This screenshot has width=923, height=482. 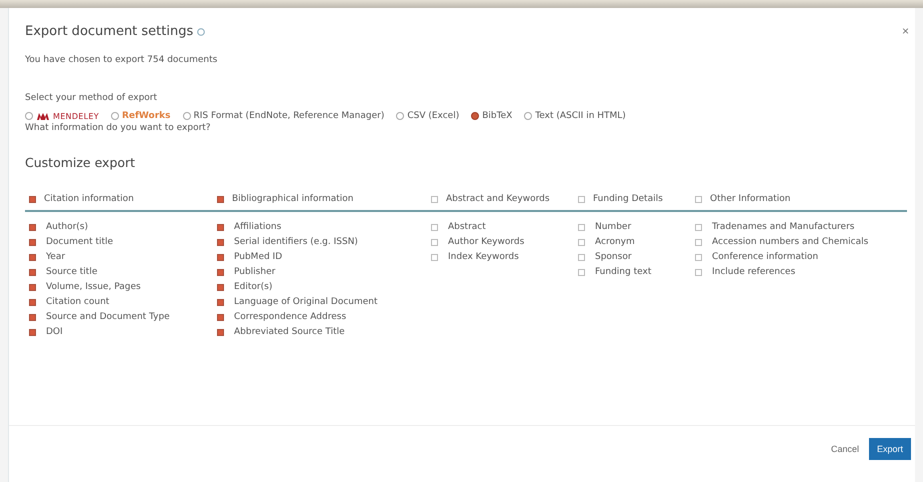 What do you see at coordinates (54, 332) in the screenshot?
I see `option-label: DOI` at bounding box center [54, 332].